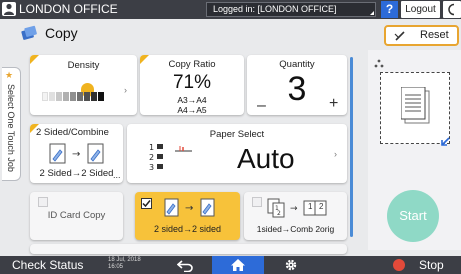 Image resolution: width=461 pixels, height=274 pixels. I want to click on datetime: 18 Jul, 2018 16:05, so click(124, 264).